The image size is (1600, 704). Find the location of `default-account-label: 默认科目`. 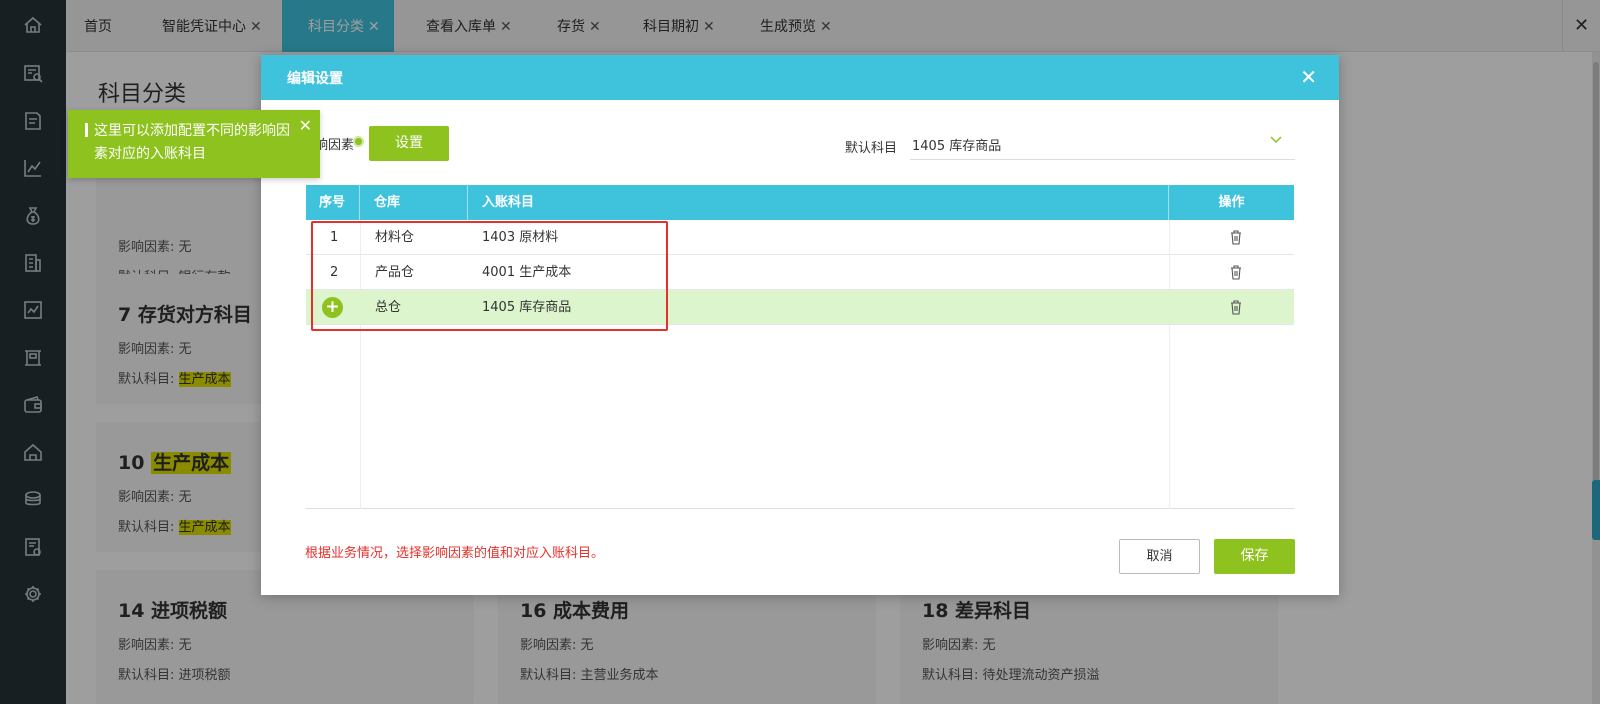

default-account-label: 默认科目 is located at coordinates (871, 148).